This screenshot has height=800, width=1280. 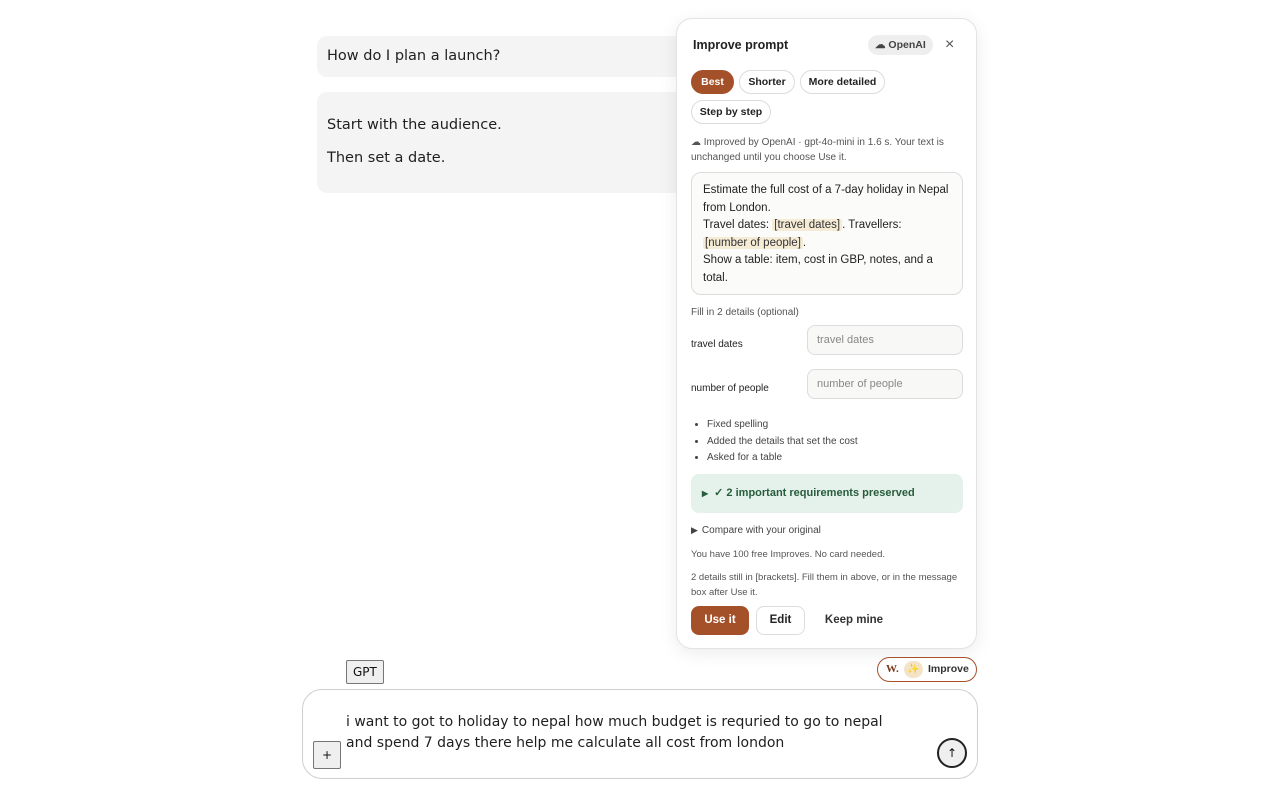 I want to click on travel-dates-input, so click(x=885, y=340).